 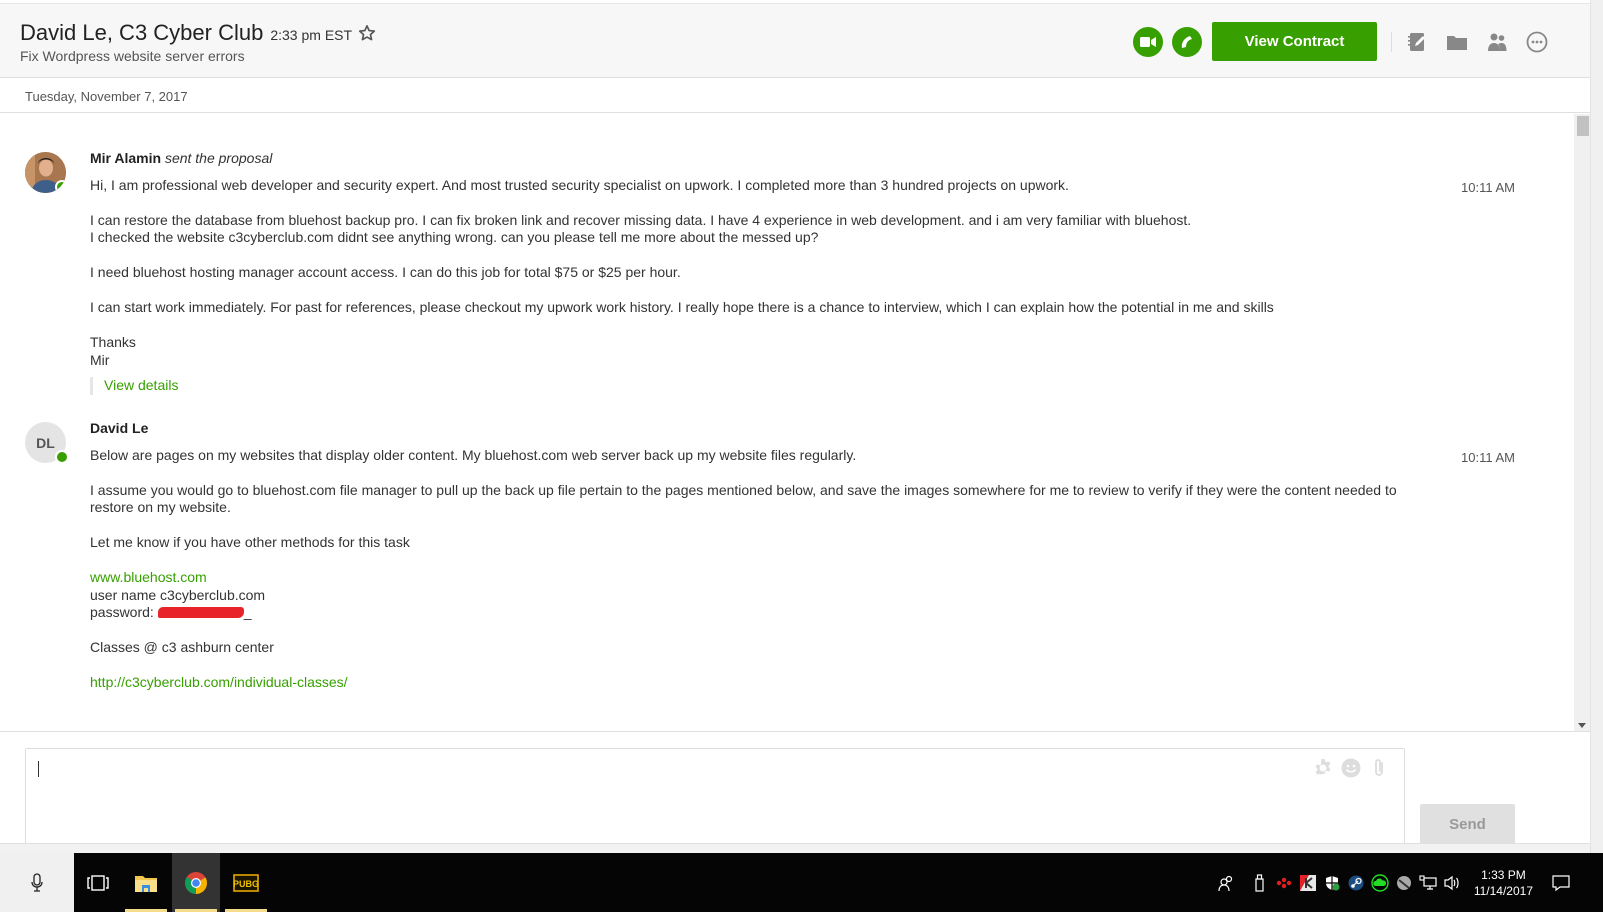 I want to click on action-center-button, so click(x=1561, y=883).